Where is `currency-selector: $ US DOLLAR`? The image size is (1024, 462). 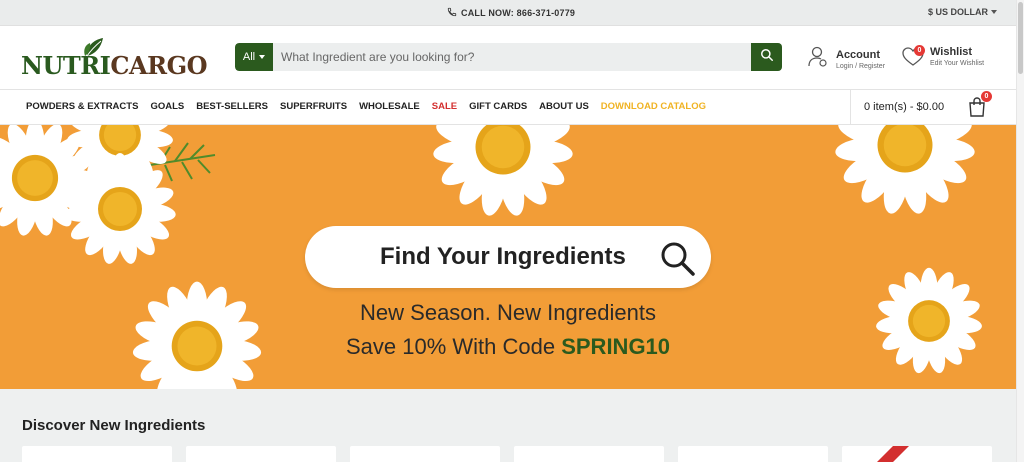
currency-selector: $ US DOLLAR is located at coordinates (963, 12).